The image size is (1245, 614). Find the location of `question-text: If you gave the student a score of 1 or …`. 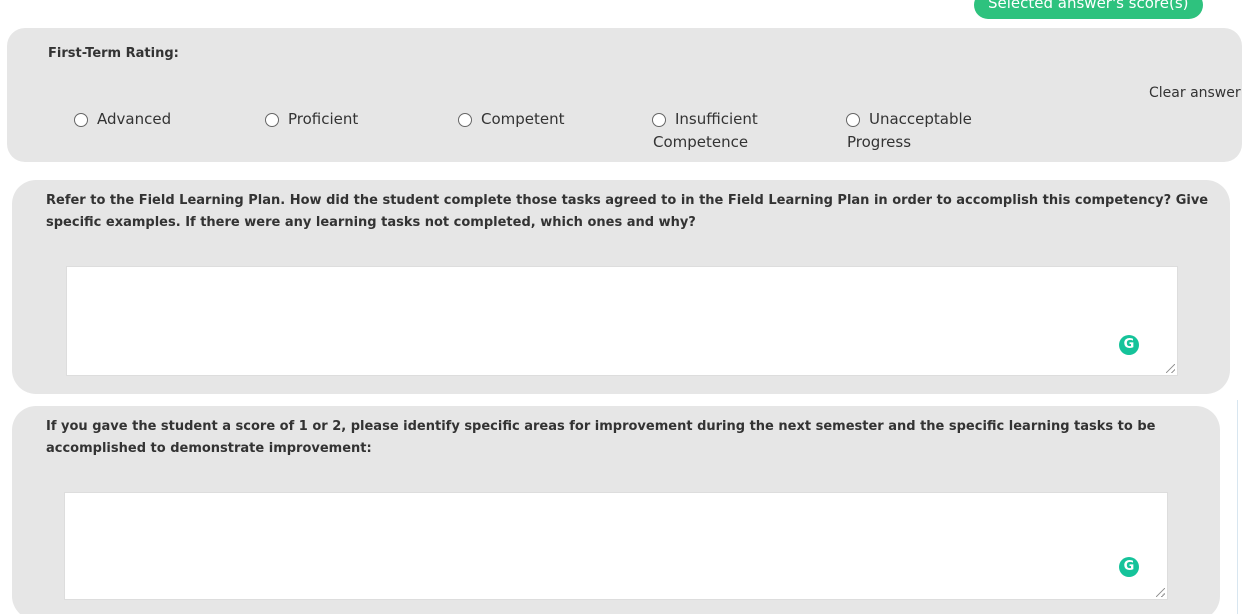

question-text: If you gave the student a score of 1 or … is located at coordinates (601, 437).